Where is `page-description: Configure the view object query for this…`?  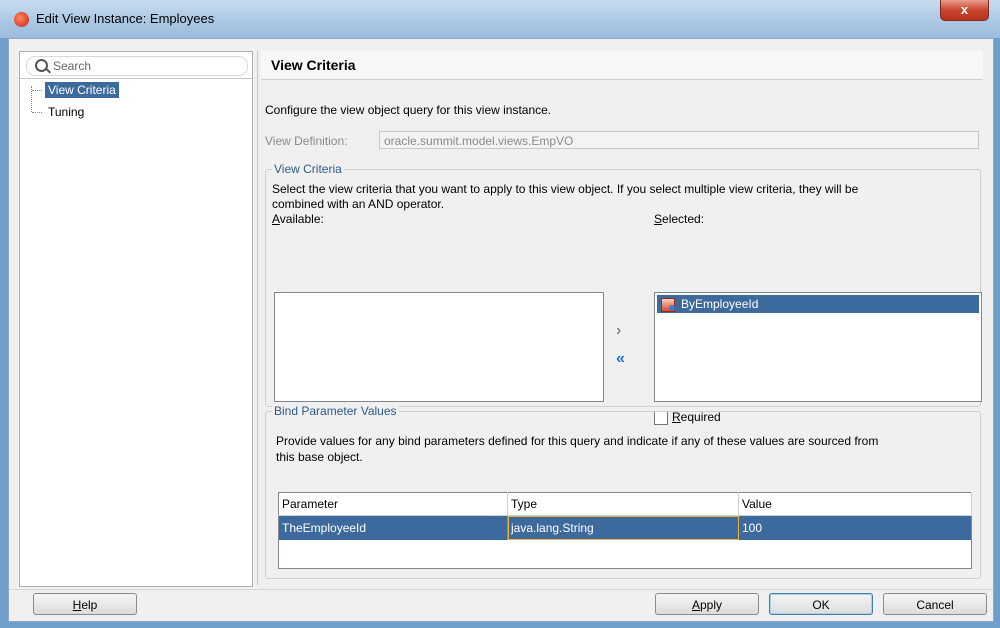 page-description: Configure the view object query for this… is located at coordinates (408, 110).